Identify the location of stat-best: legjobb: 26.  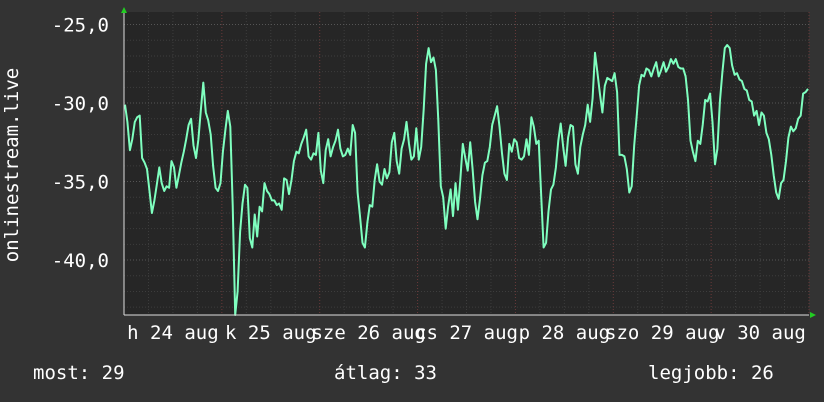
(711, 373).